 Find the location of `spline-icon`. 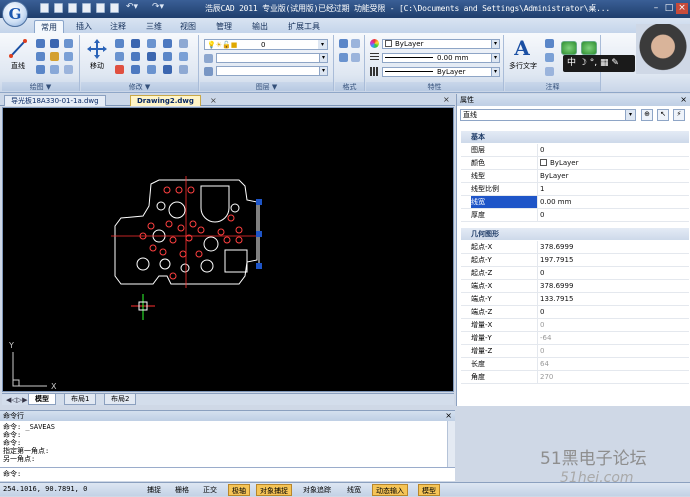

spline-icon is located at coordinates (68, 43).